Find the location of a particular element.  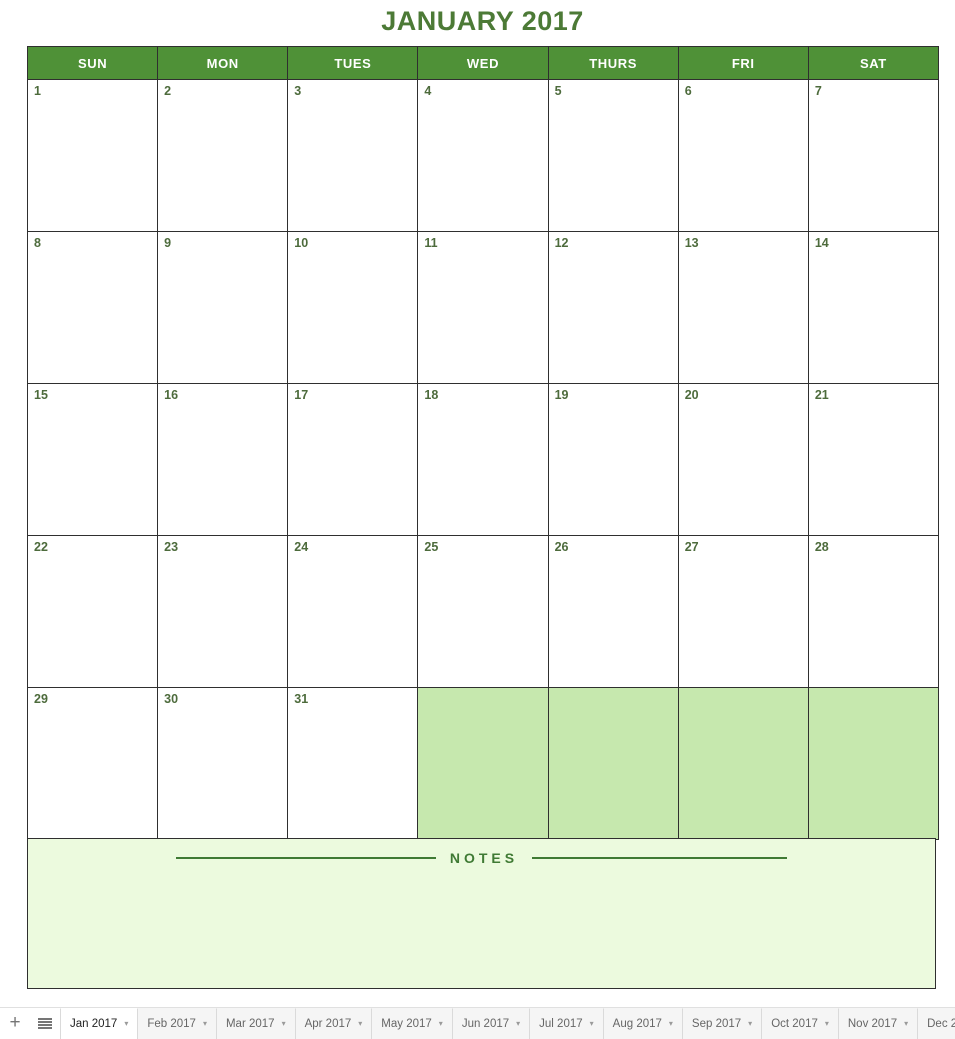

calendar-day-cell: 3 is located at coordinates (353, 155).